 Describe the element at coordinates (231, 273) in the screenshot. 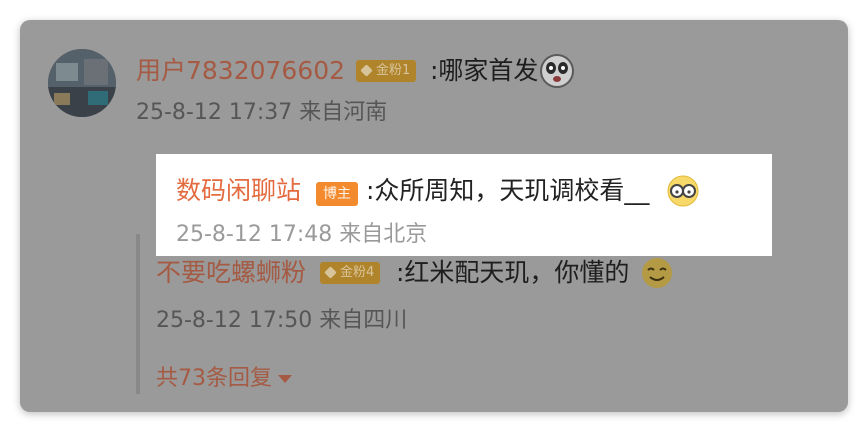

I see `reply-username: 不要吃螺蛳粉` at that location.